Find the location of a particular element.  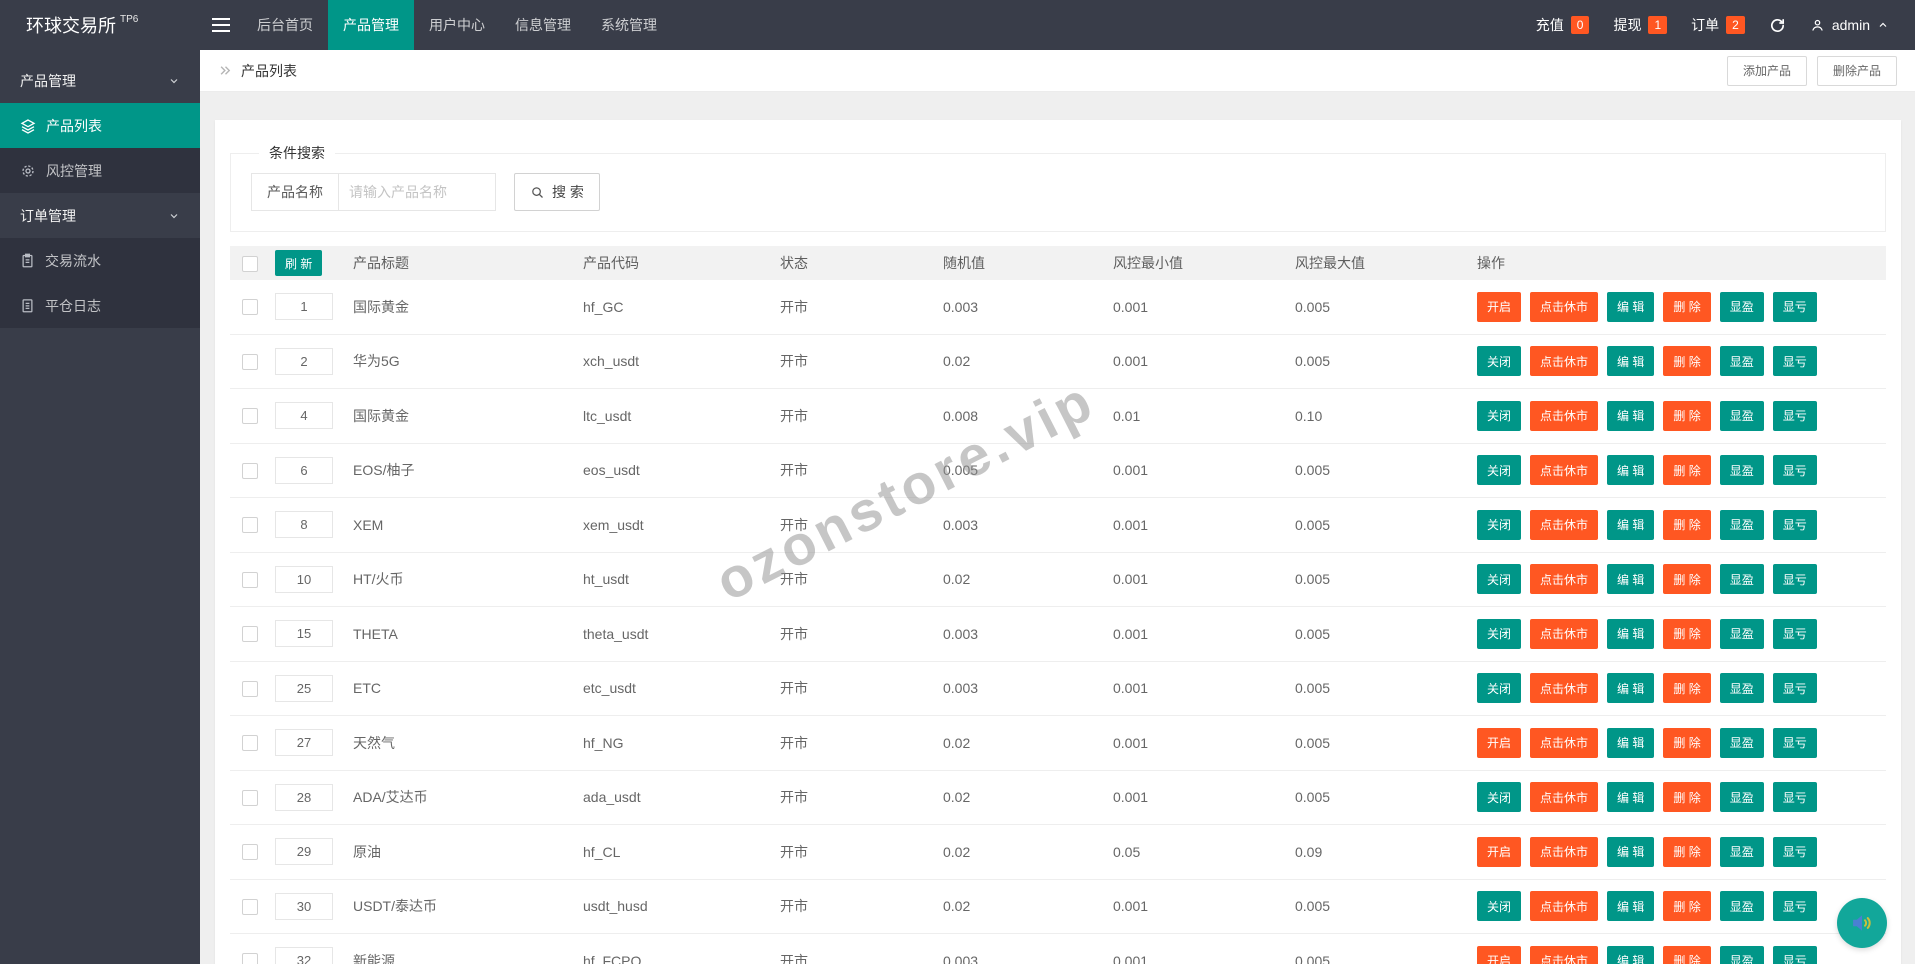

select-all-checkbox is located at coordinates (250, 263).